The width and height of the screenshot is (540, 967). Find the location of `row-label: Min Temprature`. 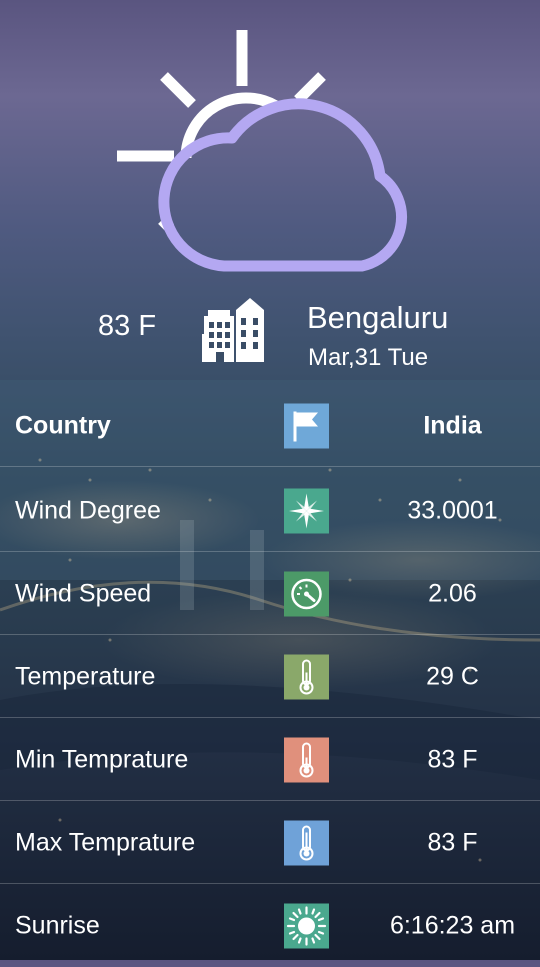

row-label: Min Temprature is located at coordinates (102, 759).